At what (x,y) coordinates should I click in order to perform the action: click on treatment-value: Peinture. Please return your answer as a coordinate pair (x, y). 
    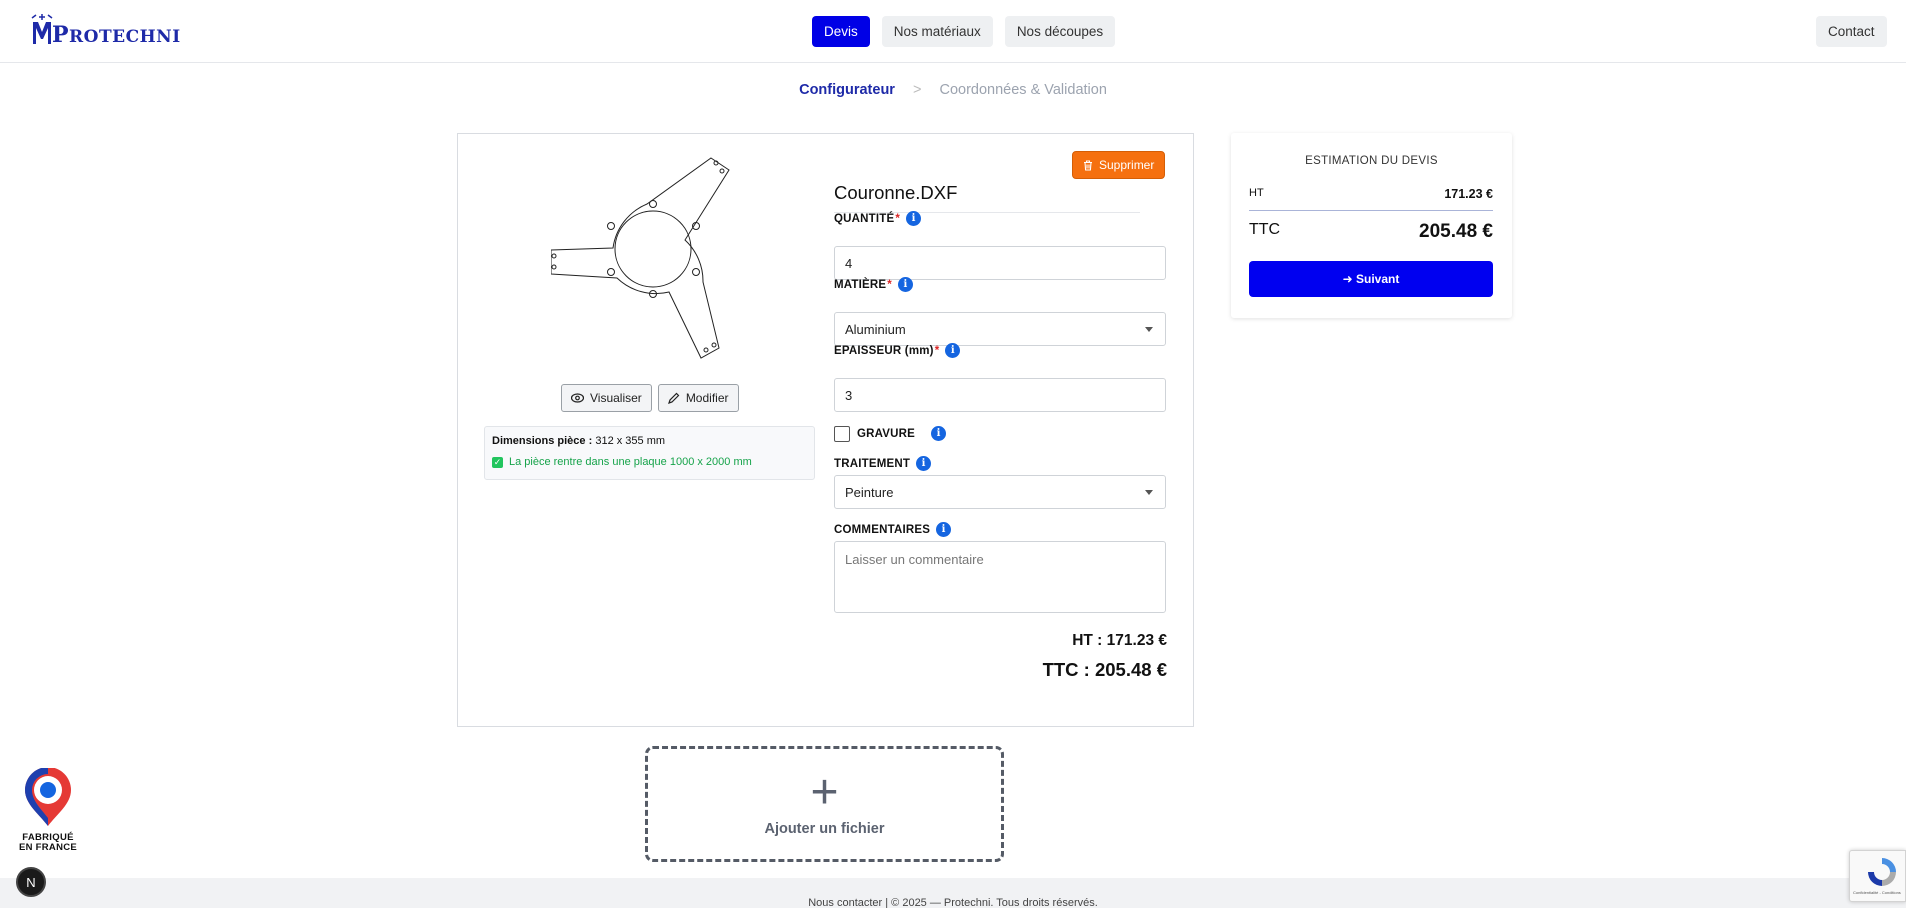
    Looking at the image, I should click on (869, 492).